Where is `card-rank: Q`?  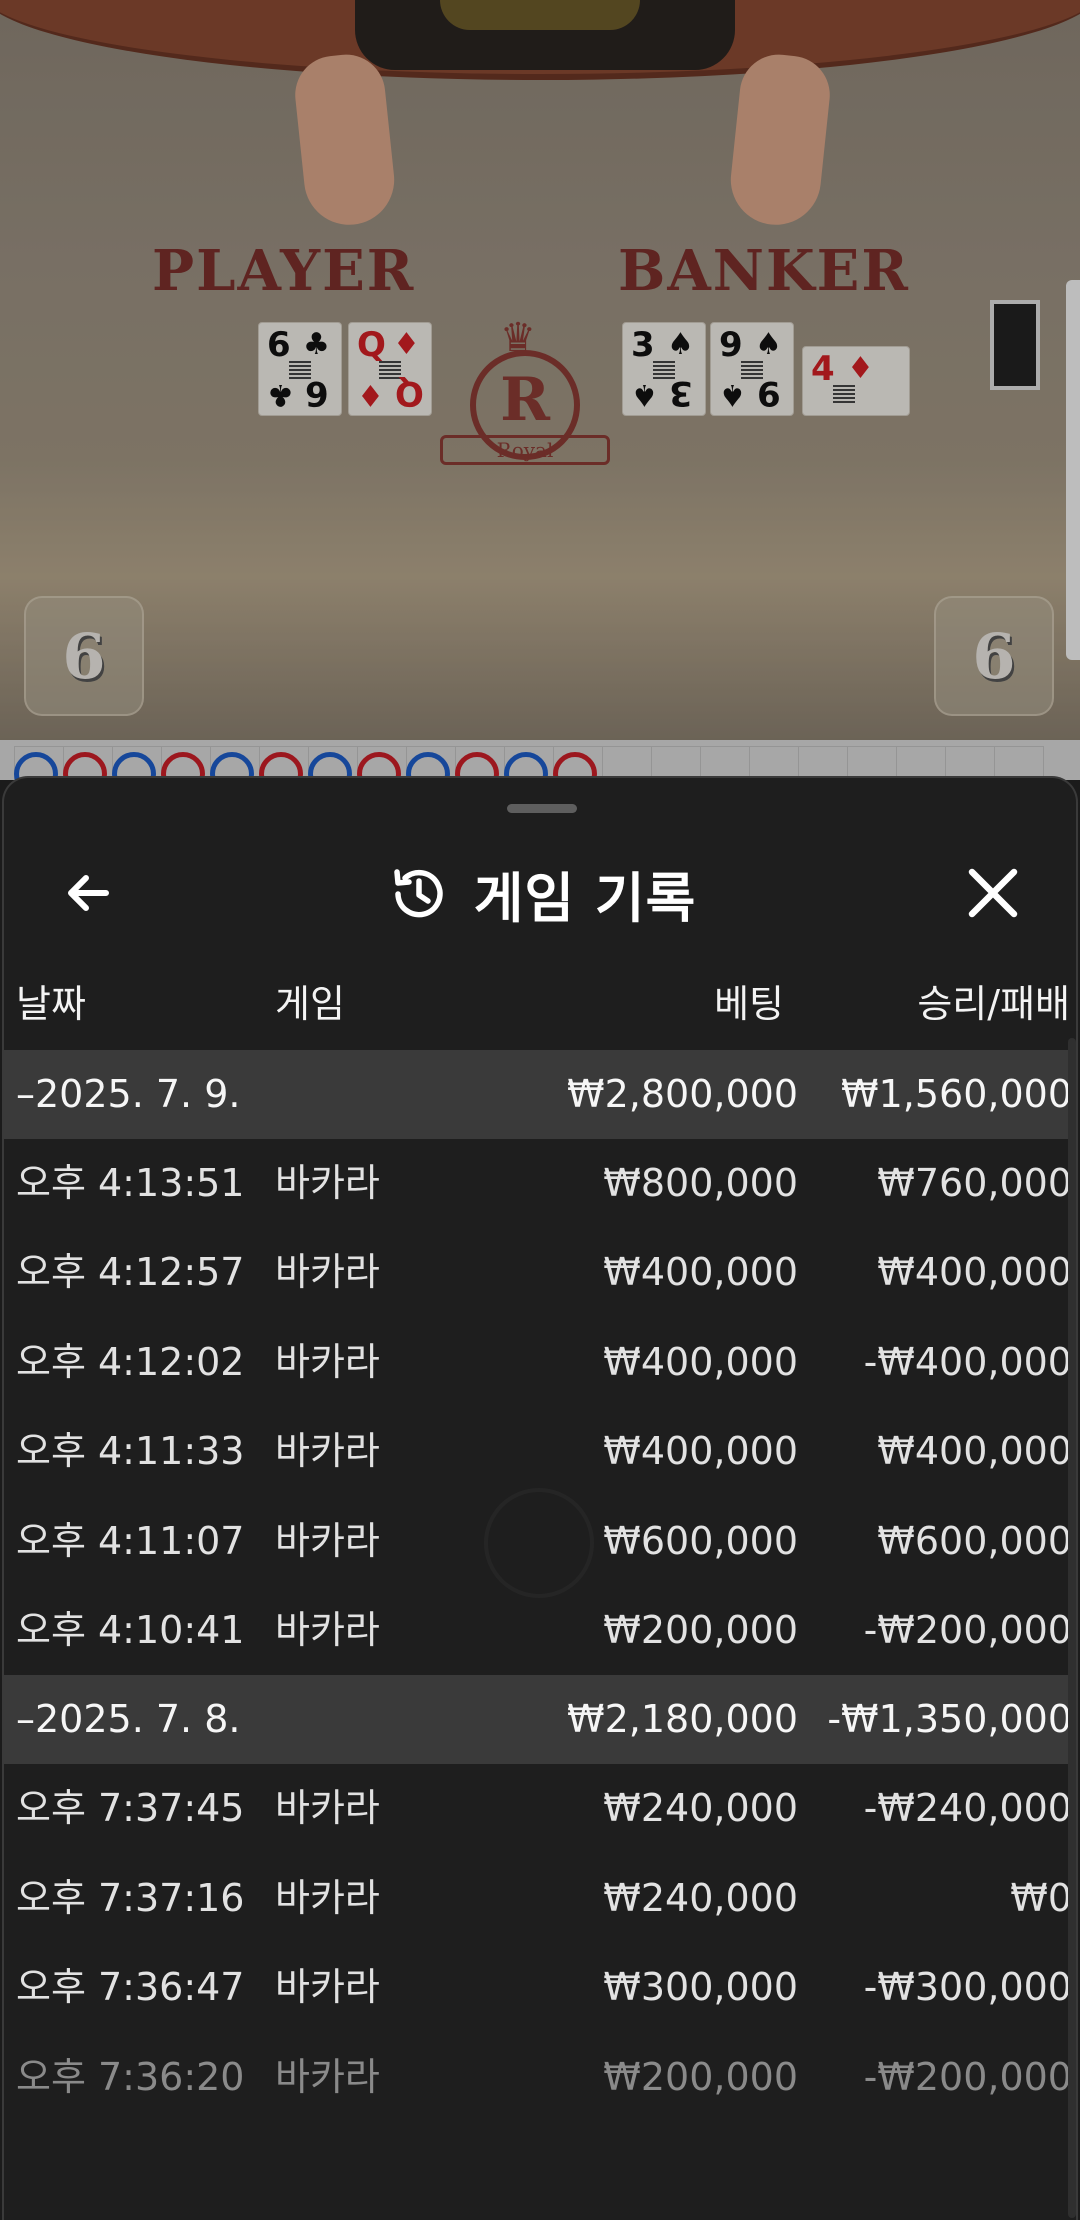 card-rank: Q is located at coordinates (409, 393).